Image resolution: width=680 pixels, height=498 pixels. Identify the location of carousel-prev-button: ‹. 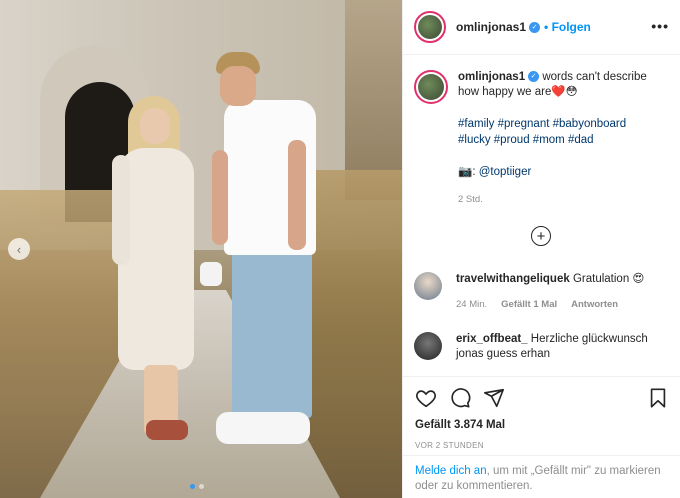
(19, 249).